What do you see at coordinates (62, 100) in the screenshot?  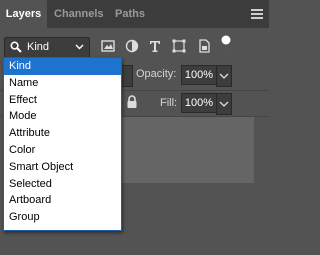 I see `dropdown-item-effect: Effect` at bounding box center [62, 100].